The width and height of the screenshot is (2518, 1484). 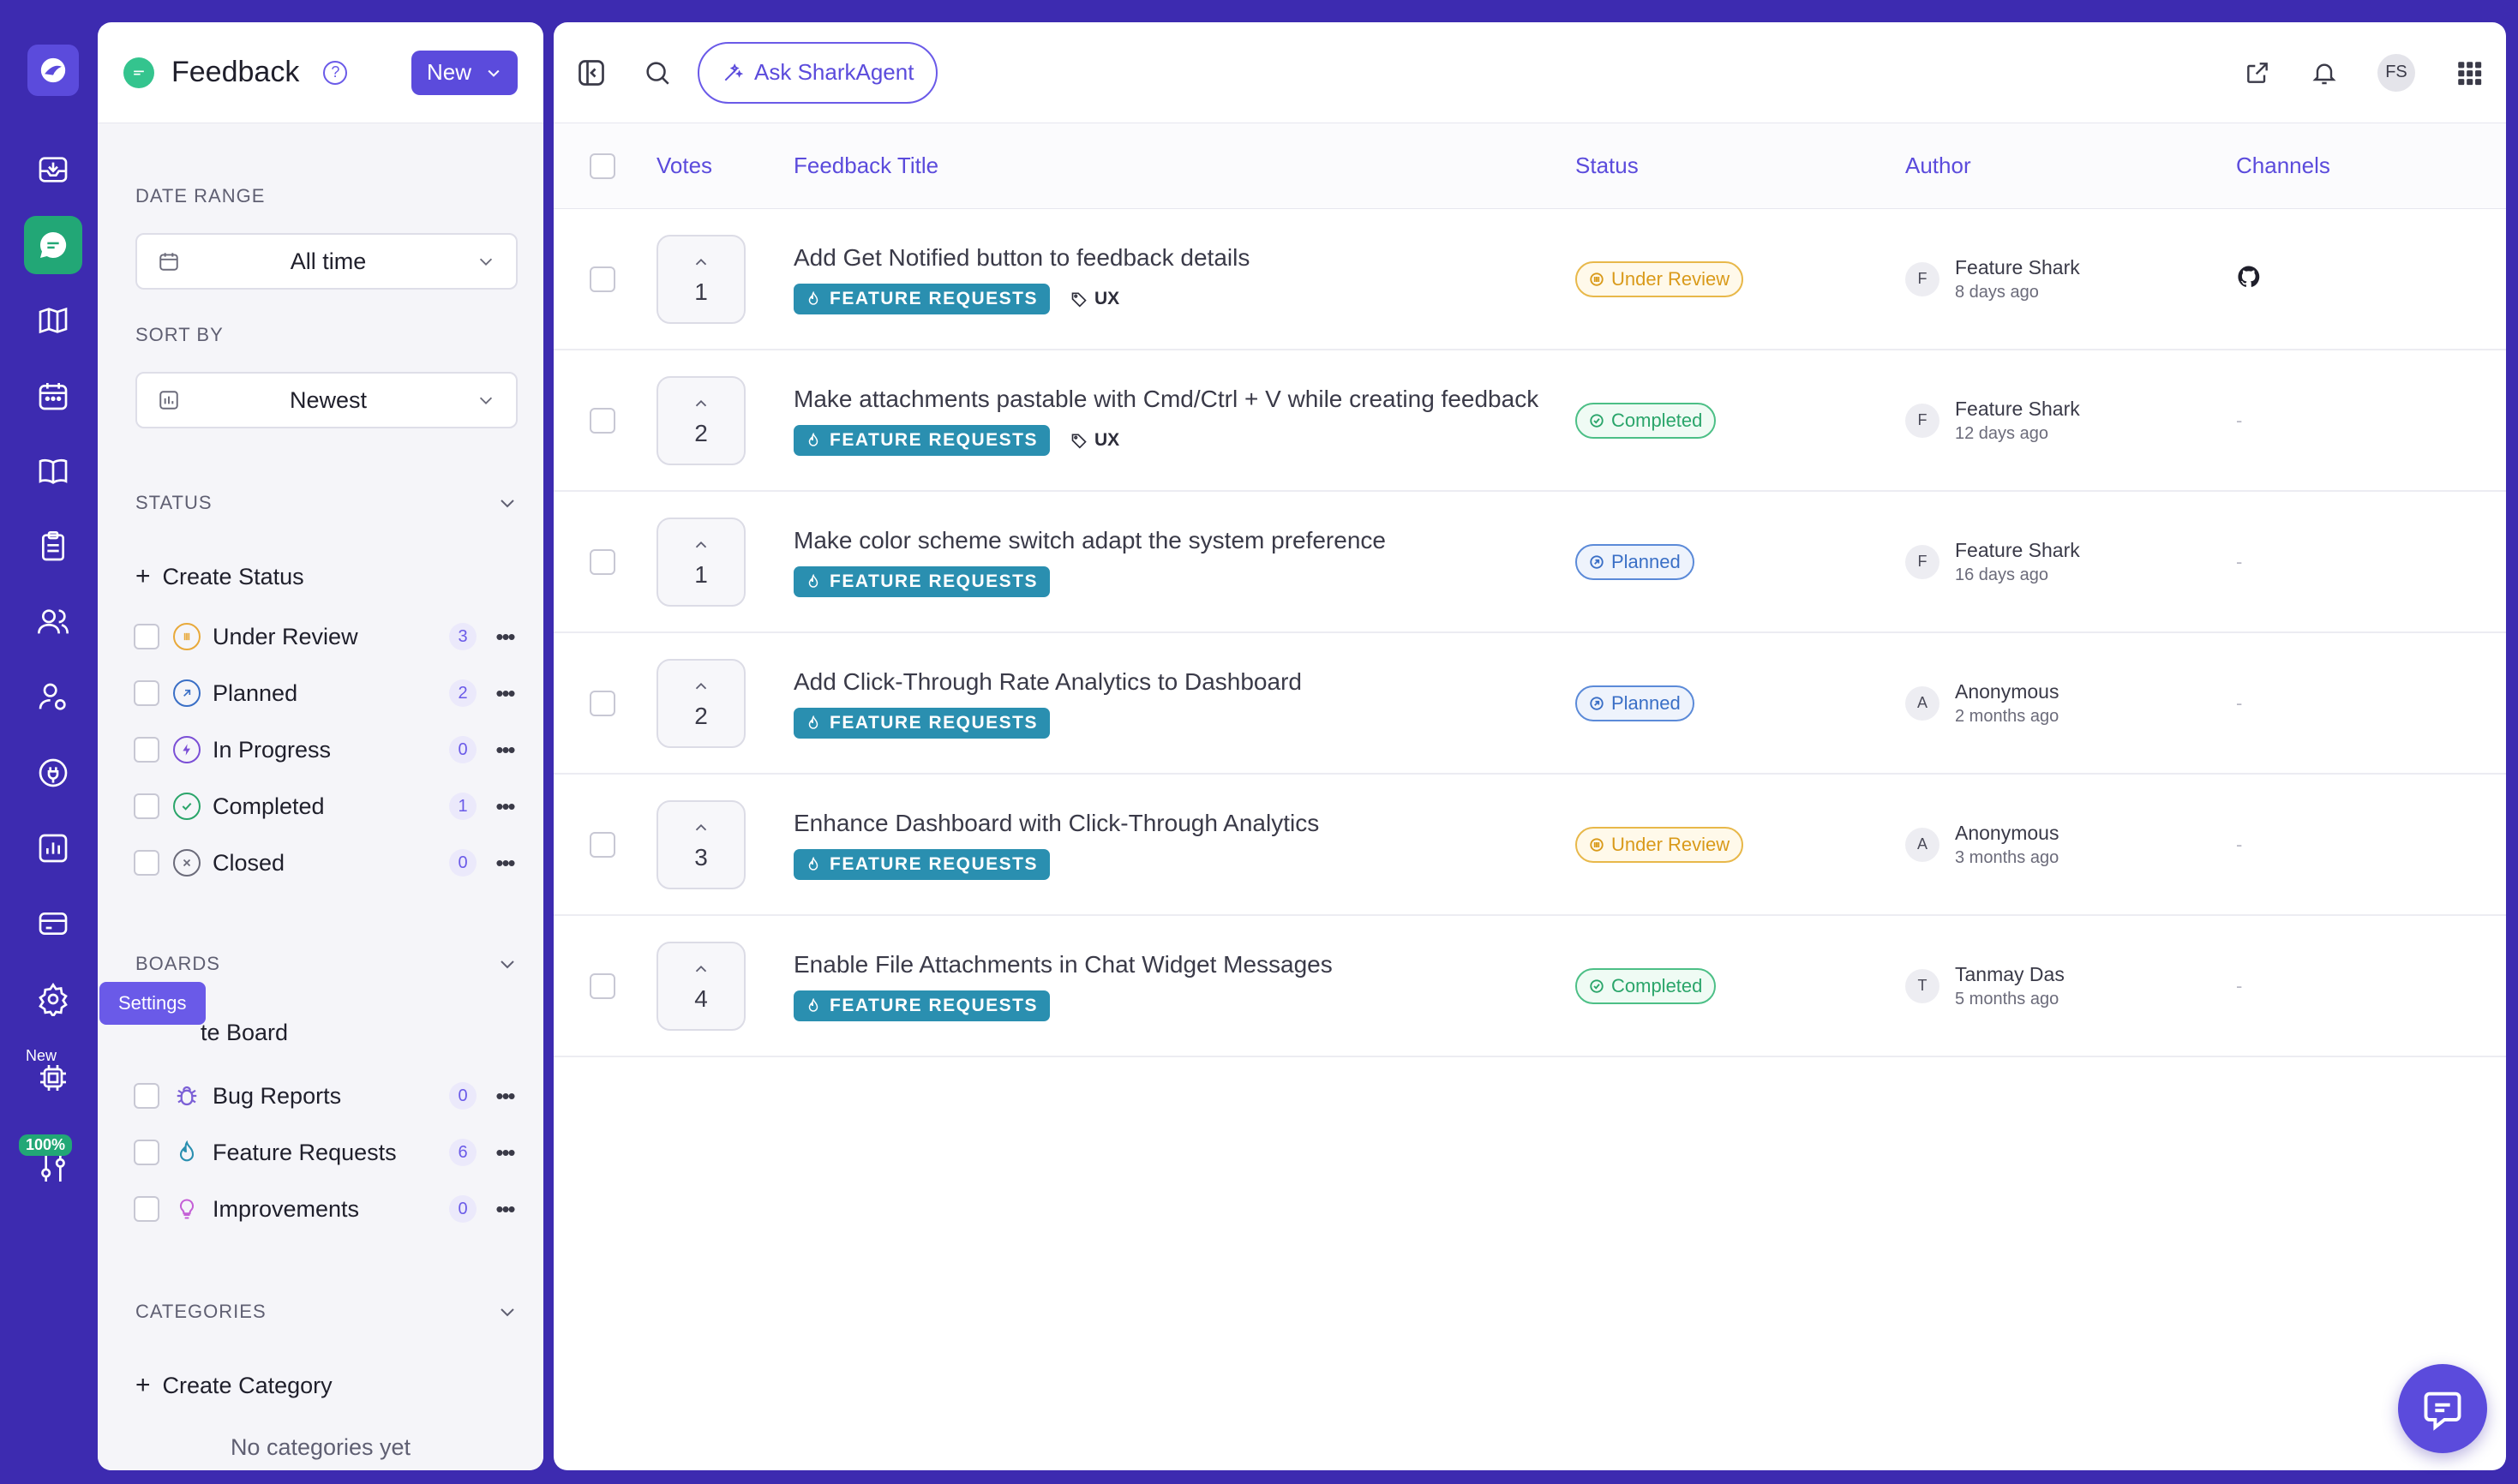 I want to click on rail-ai, so click(x=53, y=1078).